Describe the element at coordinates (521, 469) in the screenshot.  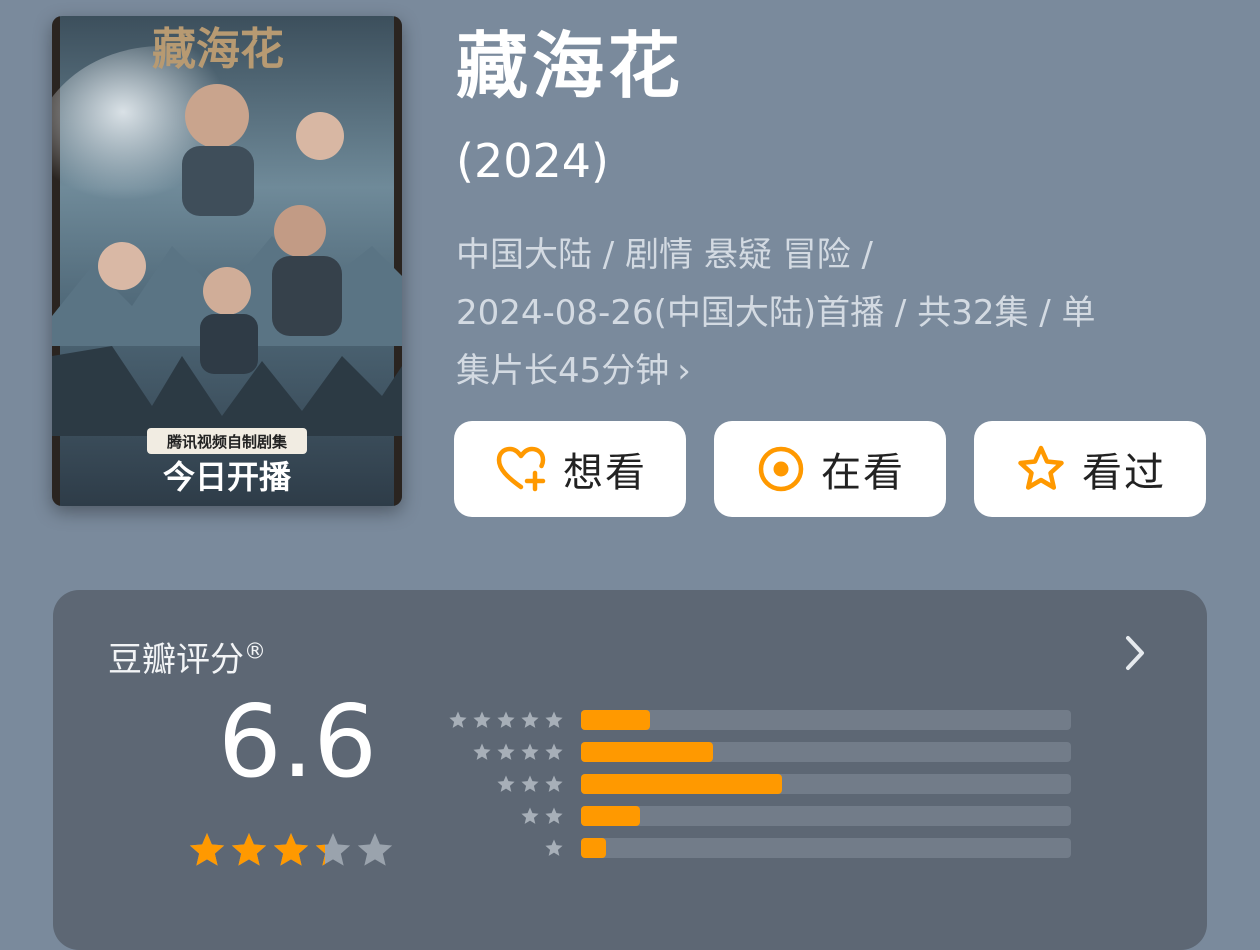
I see `heart-plus-icon` at that location.